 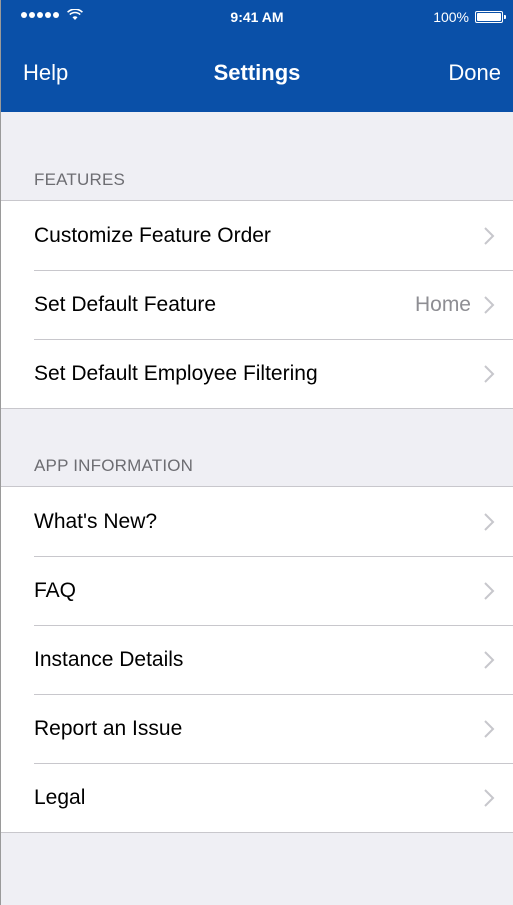 I want to click on row-set-default-employee-filtering: Set Default Employee Filtering, so click(x=257, y=373).